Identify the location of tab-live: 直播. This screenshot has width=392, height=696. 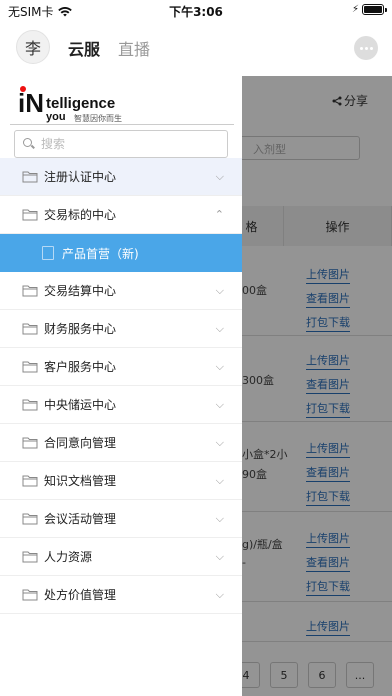
(134, 48).